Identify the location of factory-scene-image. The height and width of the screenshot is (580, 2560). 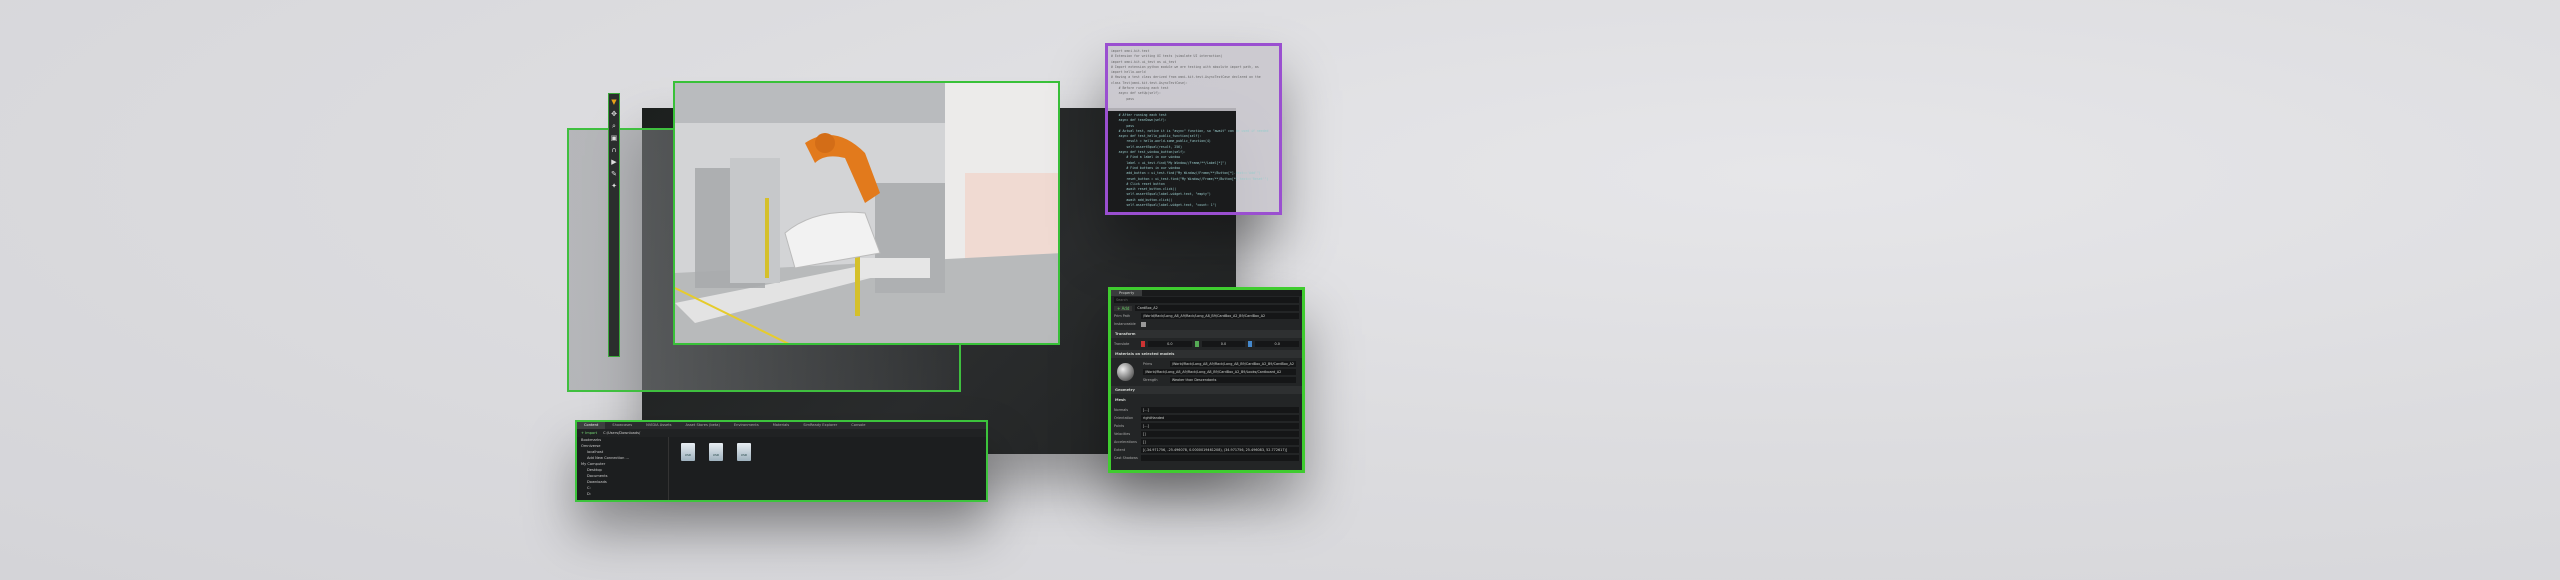
(866, 213).